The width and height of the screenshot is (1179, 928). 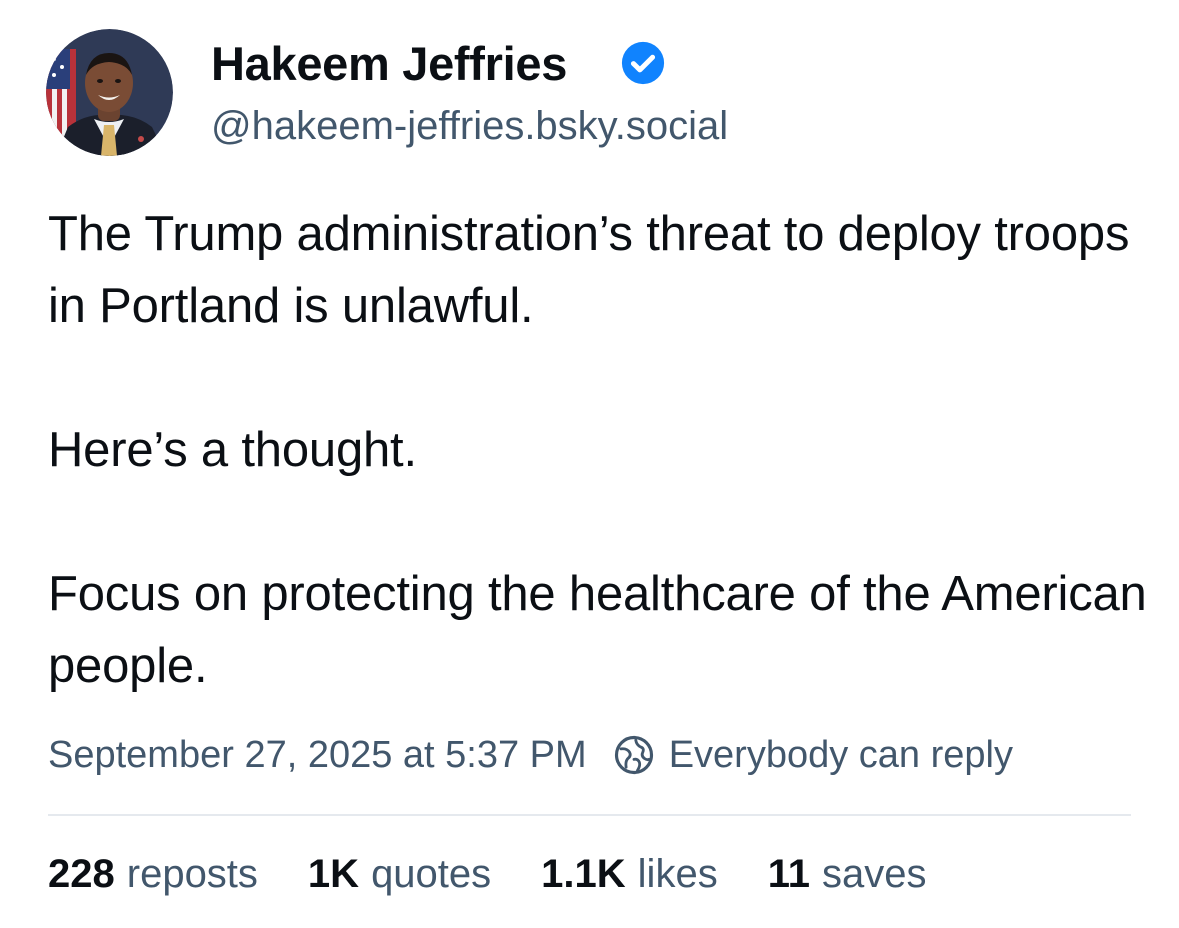 What do you see at coordinates (677, 874) in the screenshot?
I see `likes-label: likes` at bounding box center [677, 874].